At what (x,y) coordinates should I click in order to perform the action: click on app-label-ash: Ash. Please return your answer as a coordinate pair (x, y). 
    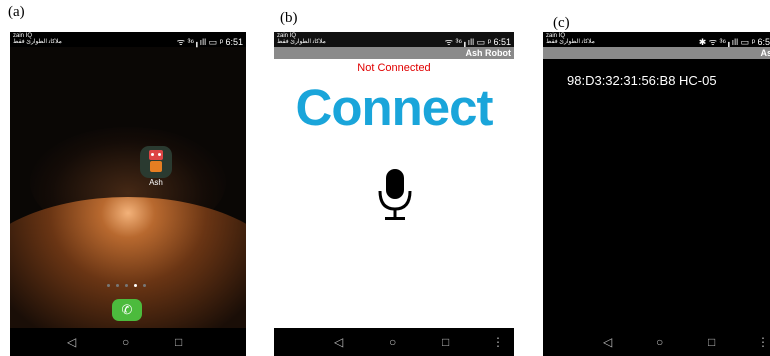
    Looking at the image, I should click on (156, 182).